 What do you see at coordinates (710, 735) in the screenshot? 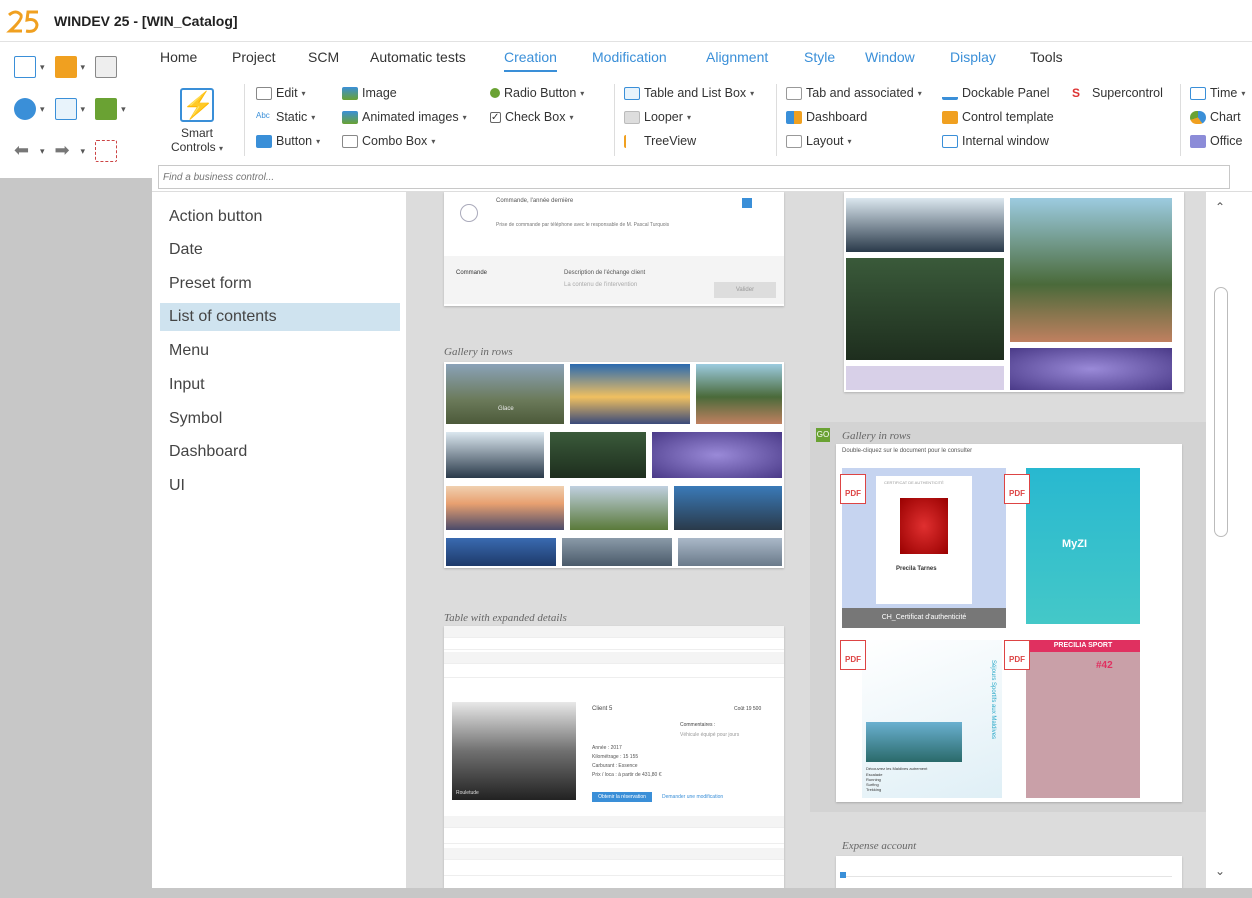
I see `detail-comment: Véhicule équipé pour jours` at bounding box center [710, 735].